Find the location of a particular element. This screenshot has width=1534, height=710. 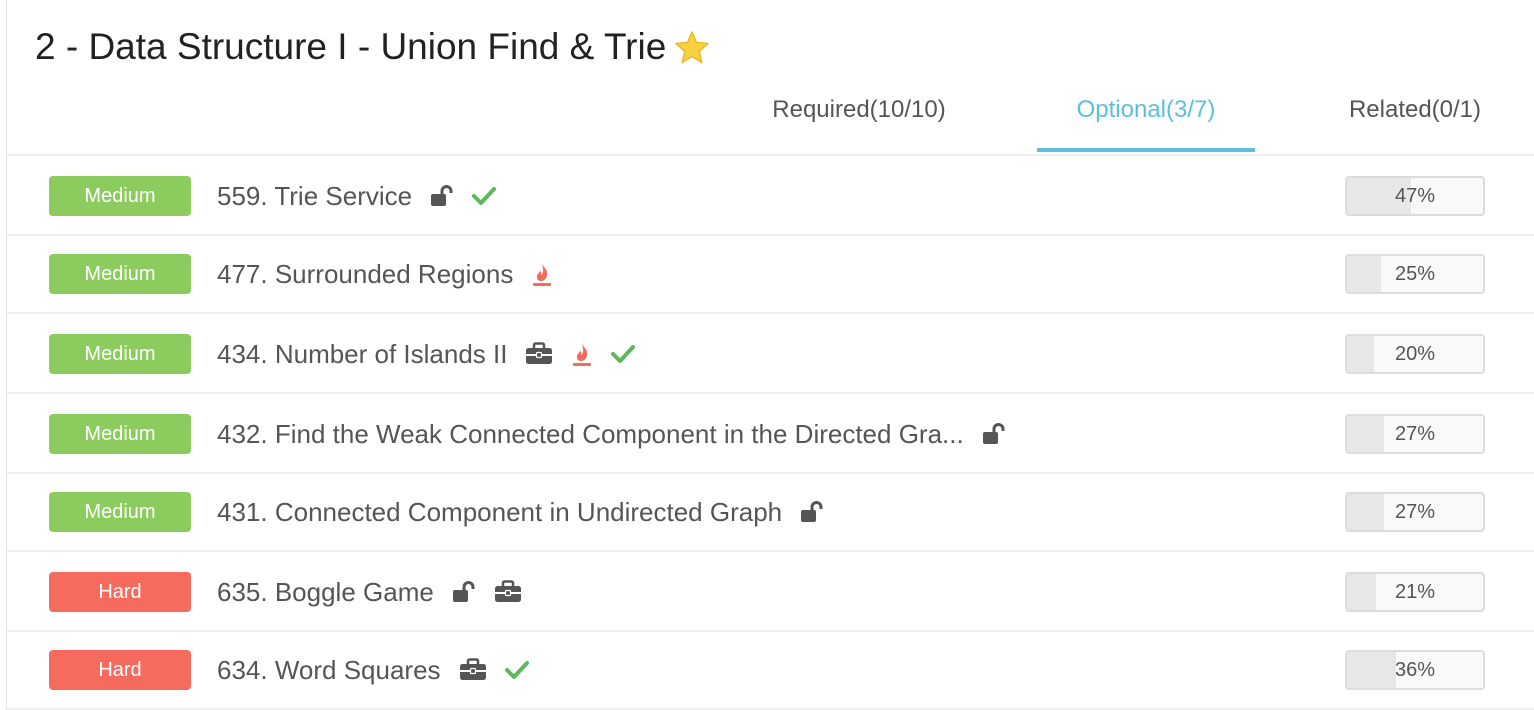

title-row: 2 - Data Structure I - Union Find & Trie is located at coordinates (372, 47).